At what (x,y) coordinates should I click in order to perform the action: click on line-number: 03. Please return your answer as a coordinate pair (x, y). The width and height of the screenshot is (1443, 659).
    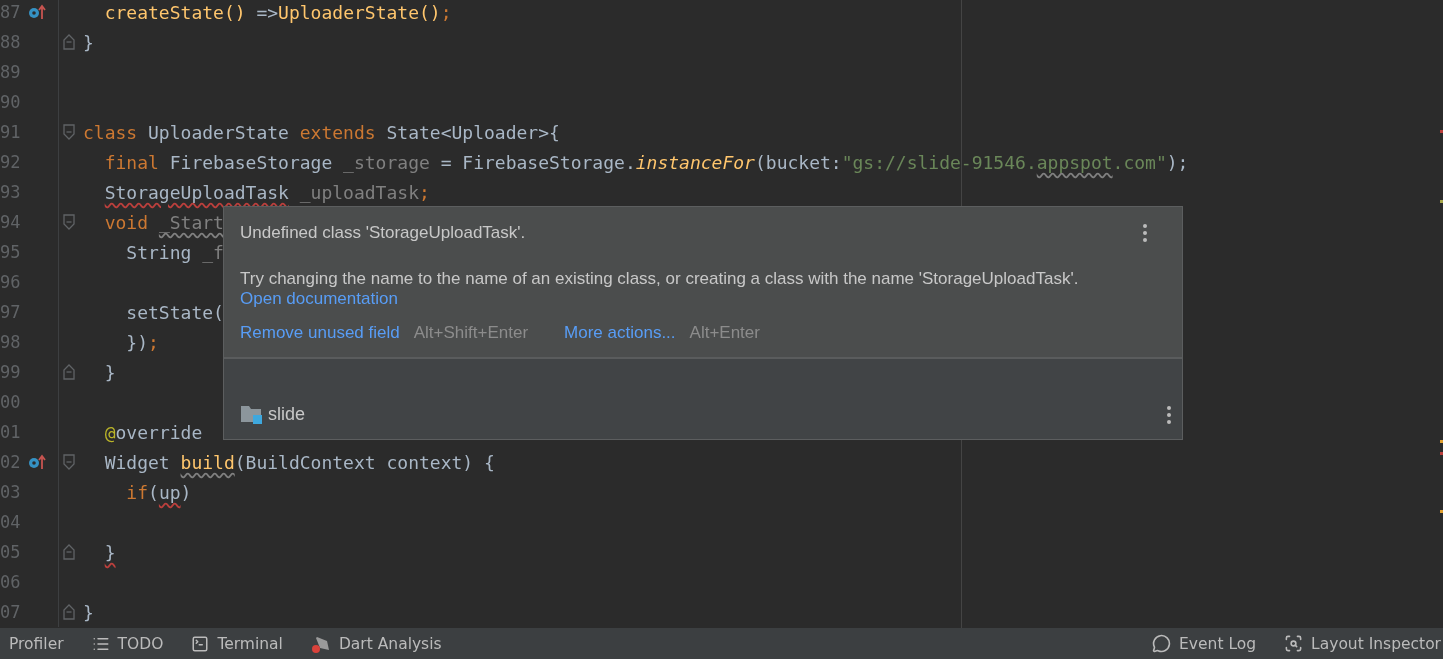
    Looking at the image, I should click on (10, 492).